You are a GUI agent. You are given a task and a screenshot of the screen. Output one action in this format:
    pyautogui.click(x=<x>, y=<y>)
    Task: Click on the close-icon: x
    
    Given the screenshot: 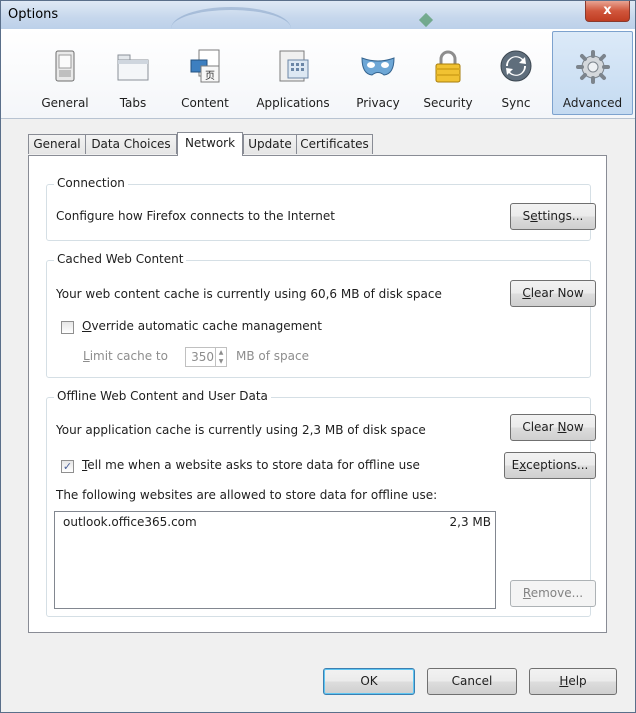 What is the action you would take?
    pyautogui.click(x=607, y=10)
    